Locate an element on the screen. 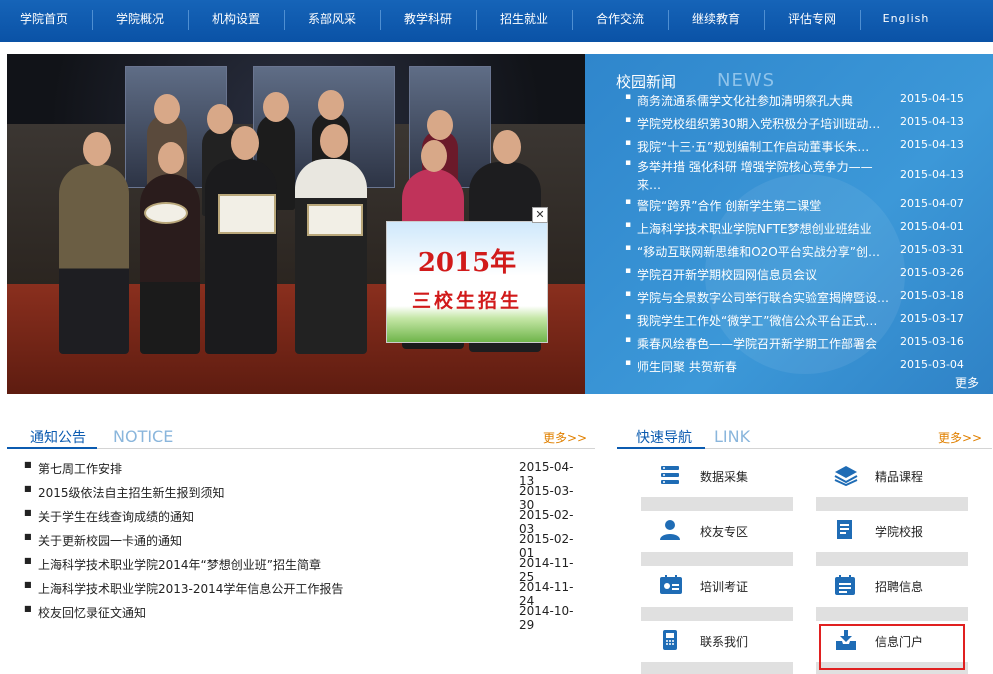 The height and width of the screenshot is (674, 993). news-item-title: 乘春风绘春色——学院召开新学期工作部署会 is located at coordinates (764, 343).